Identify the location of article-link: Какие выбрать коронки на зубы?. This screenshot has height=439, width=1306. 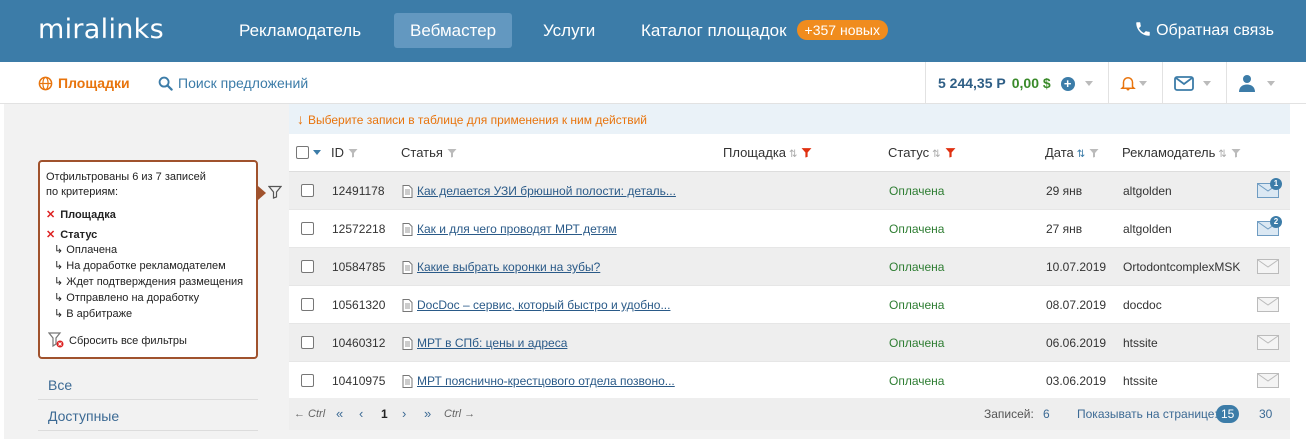
(508, 267).